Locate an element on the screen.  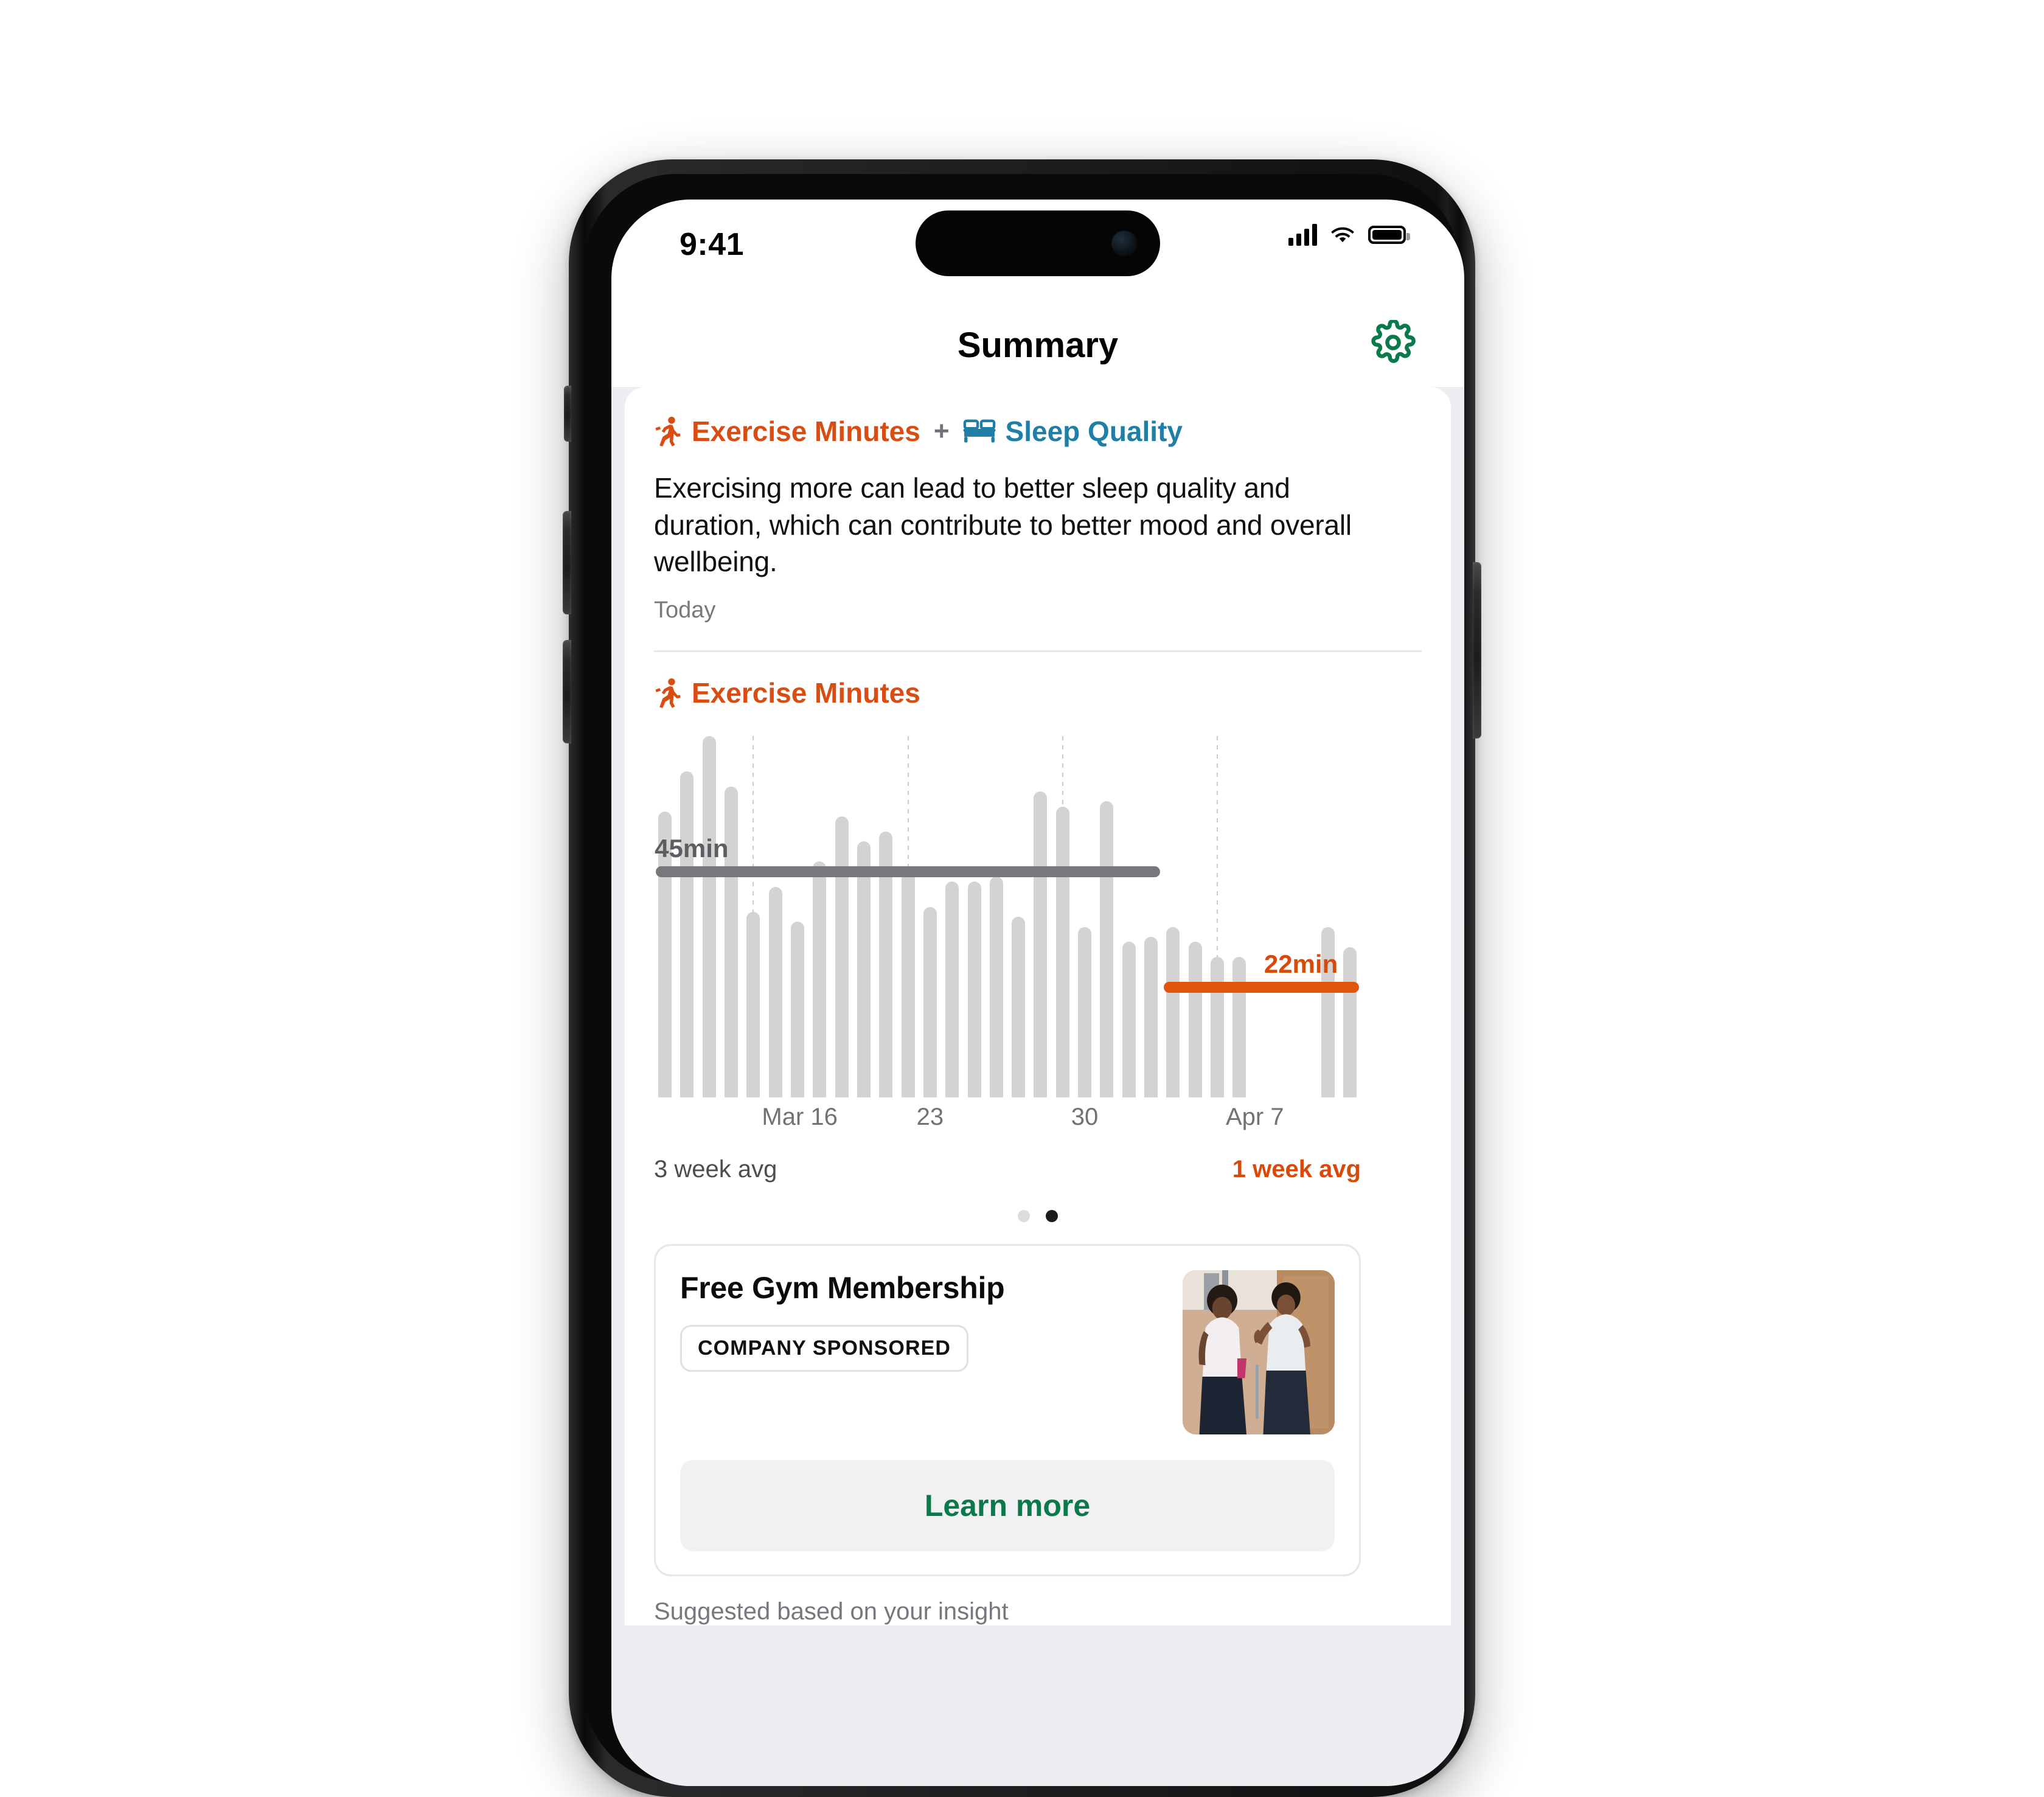
section-divider is located at coordinates (1038, 652).